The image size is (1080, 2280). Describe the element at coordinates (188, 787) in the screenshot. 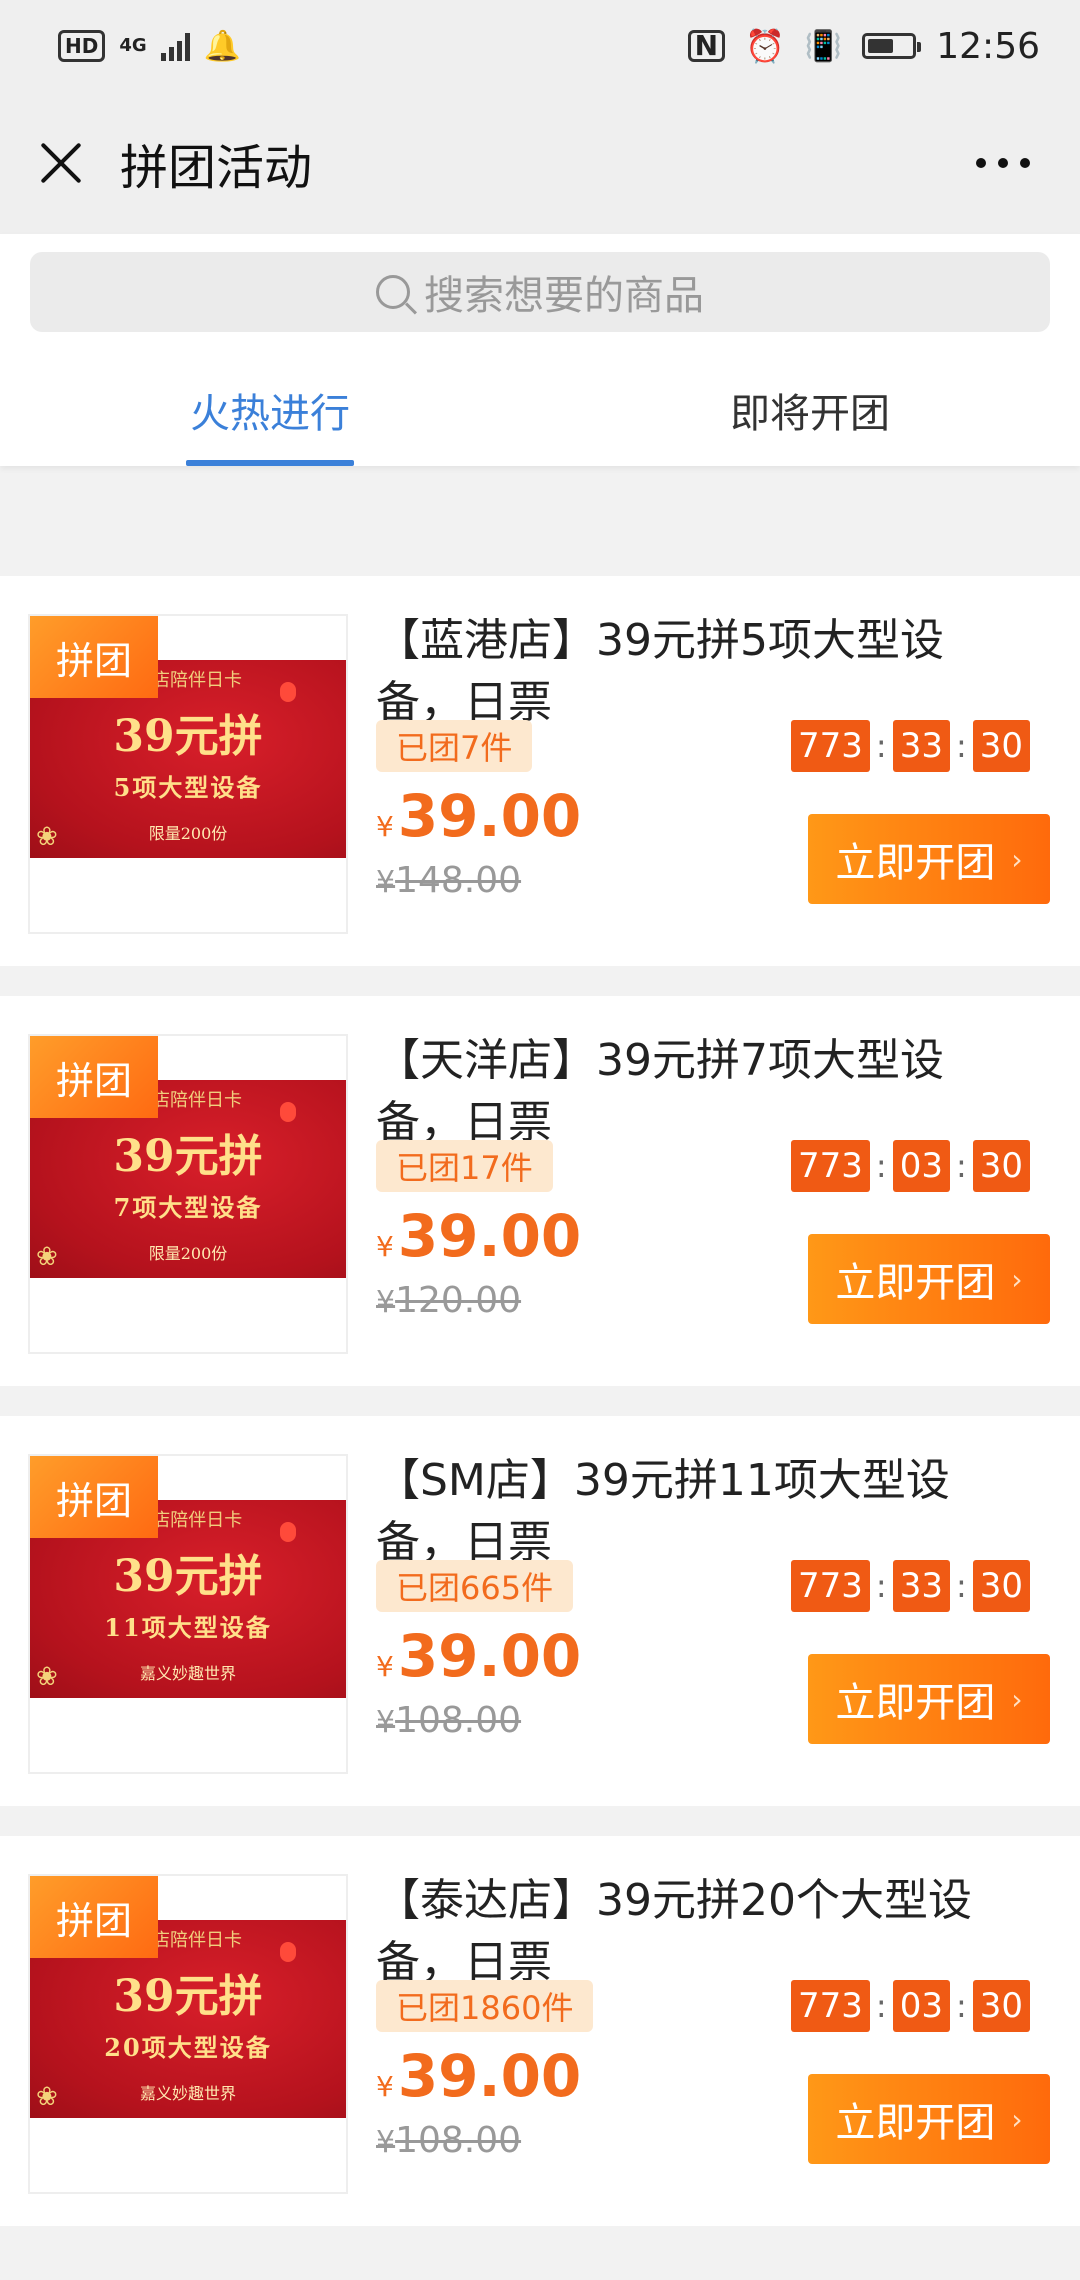

I see `poster-items-text: 5项大型设备` at that location.